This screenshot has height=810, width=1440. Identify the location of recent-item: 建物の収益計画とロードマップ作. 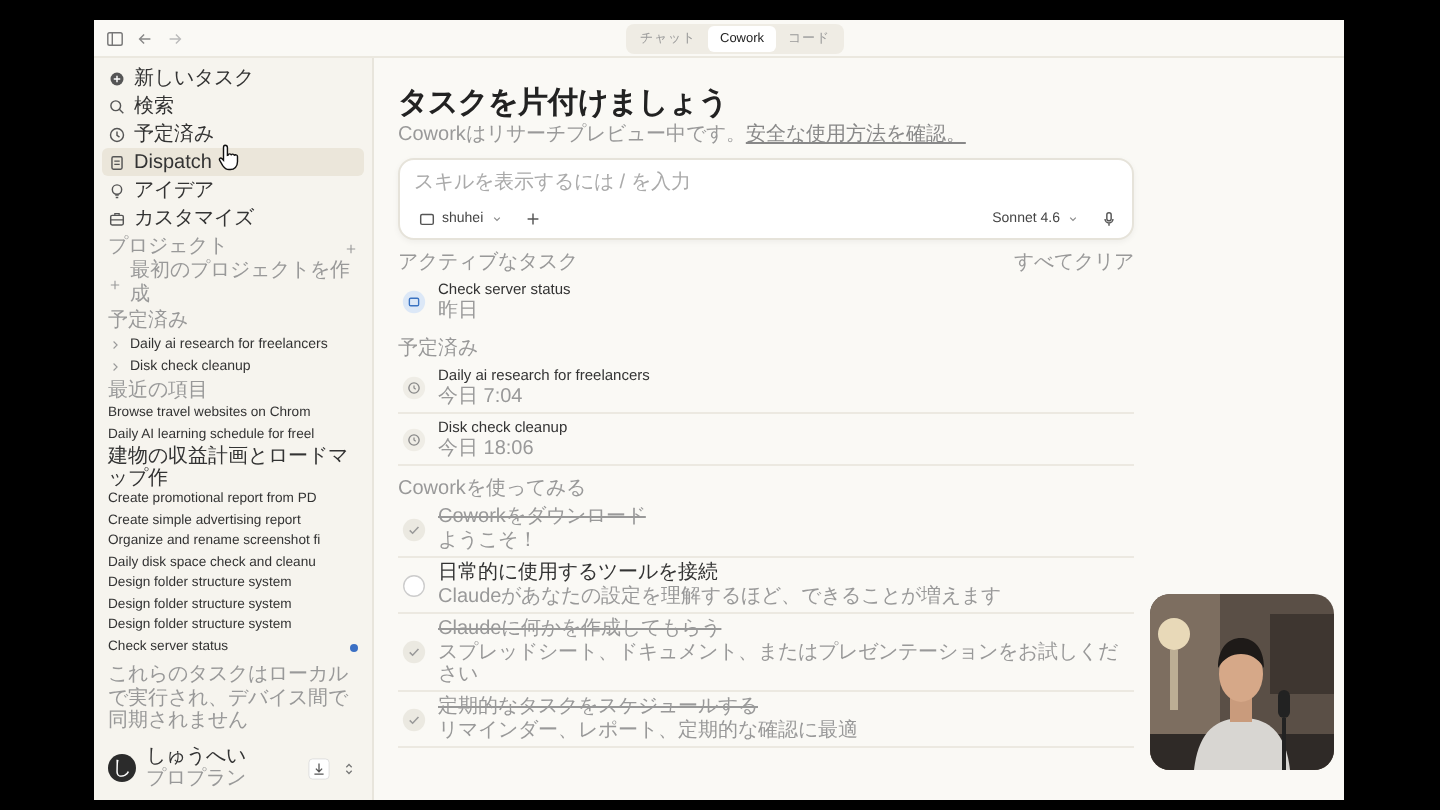
(233, 468).